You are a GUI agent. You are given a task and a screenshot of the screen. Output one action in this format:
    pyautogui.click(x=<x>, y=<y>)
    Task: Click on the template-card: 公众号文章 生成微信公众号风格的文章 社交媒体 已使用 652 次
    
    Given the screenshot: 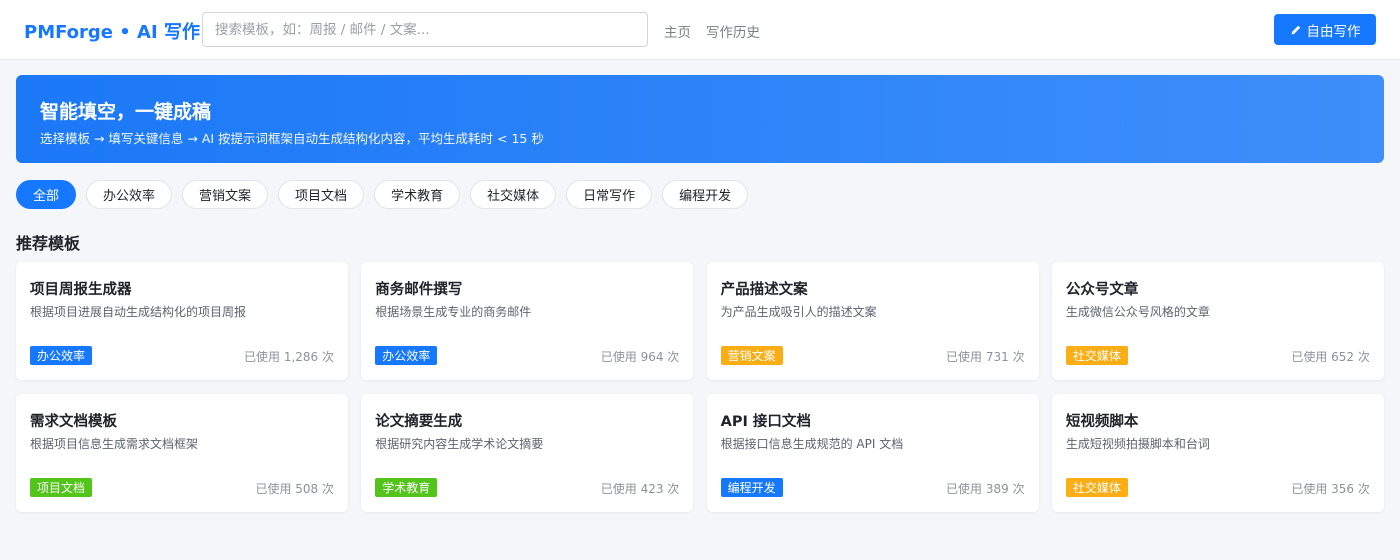 What is the action you would take?
    pyautogui.click(x=1217, y=321)
    